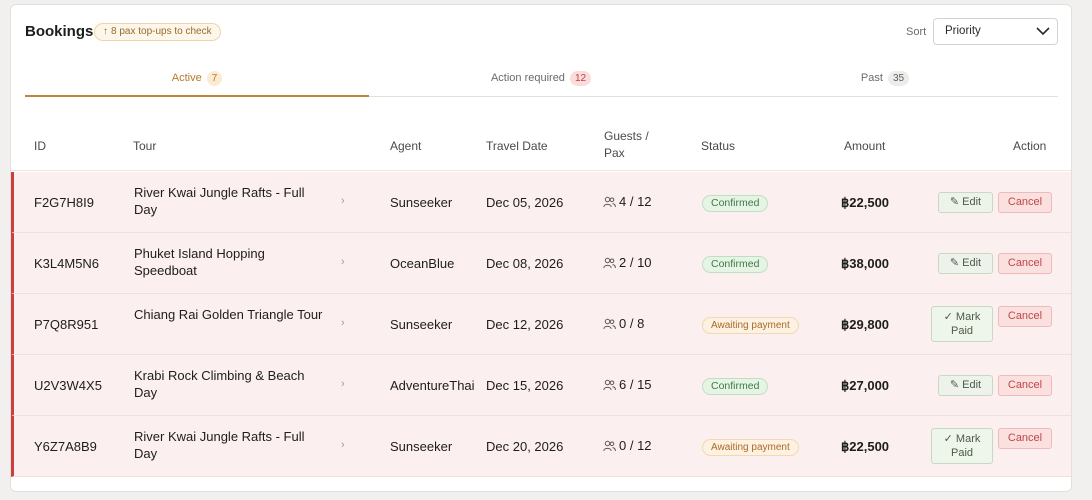  I want to click on col-guests: Guests / Pax, so click(626, 145).